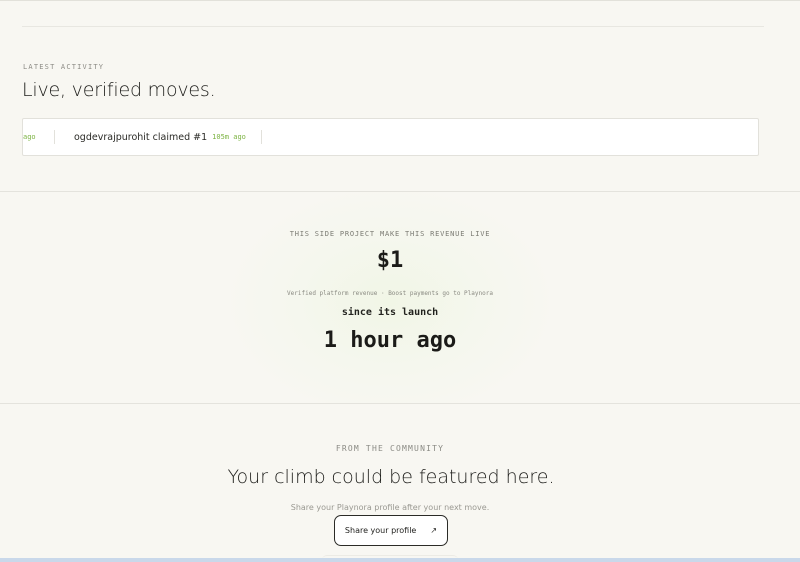 This screenshot has width=800, height=562. I want to click on ticker-item: ago, so click(29, 137).